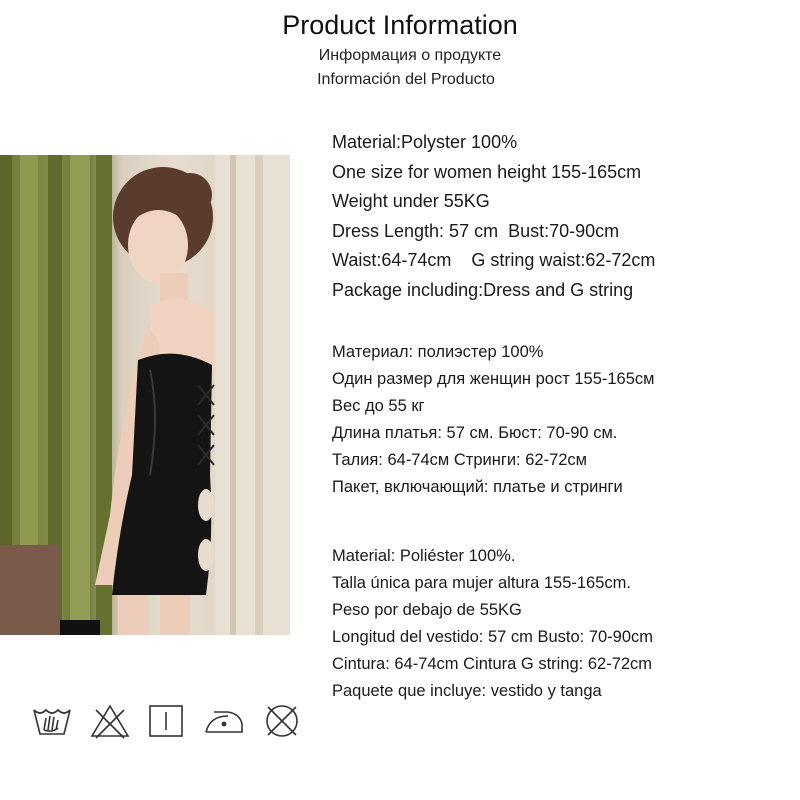  Describe the element at coordinates (487, 171) in the screenshot. I see `spec-line: One size for women height 155-165cm` at that location.